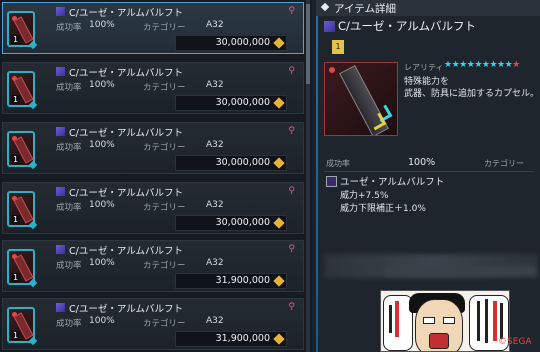  I want to click on ability-effect-1: 威力+7.5%, so click(364, 196).